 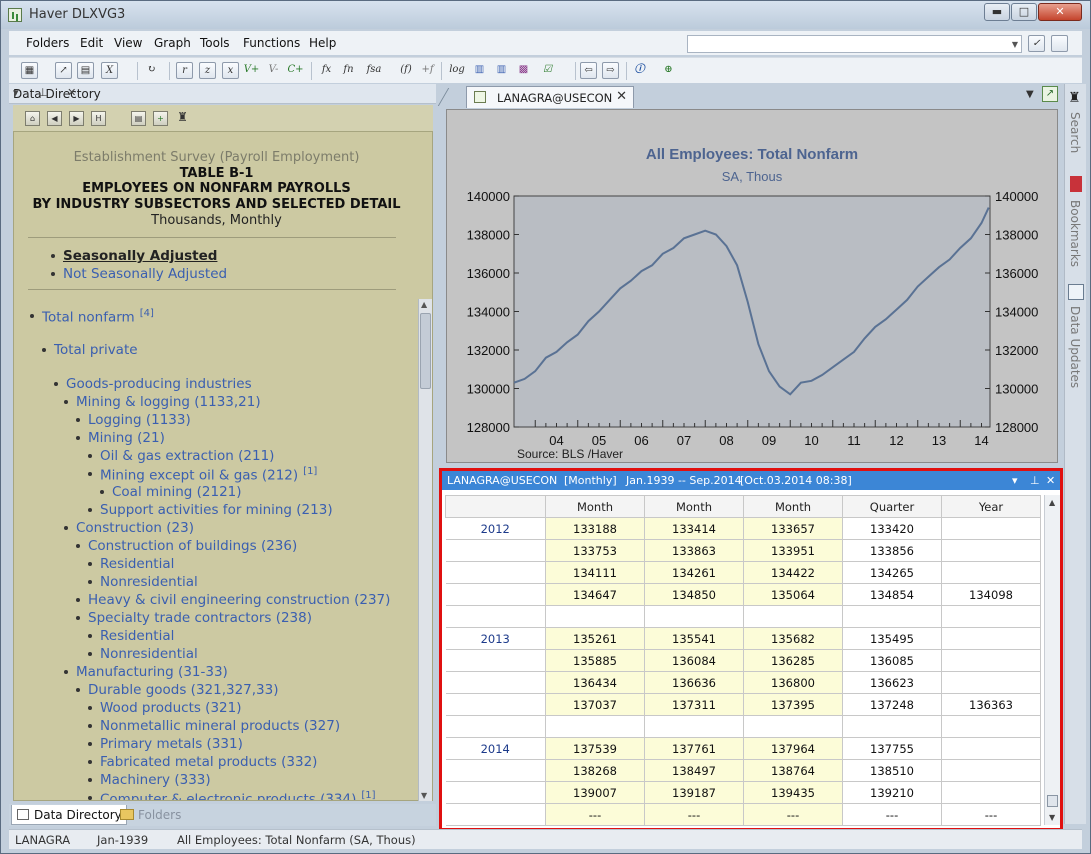 What do you see at coordinates (1050, 94) in the screenshot?
I see `new-chart-icon: ↗` at bounding box center [1050, 94].